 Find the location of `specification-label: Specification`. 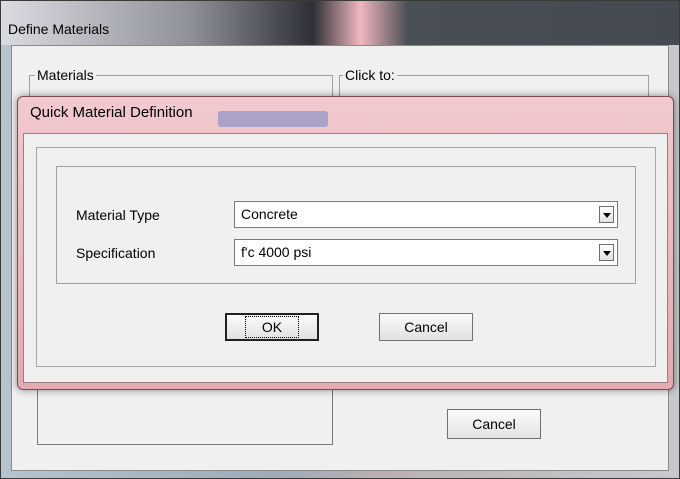

specification-label: Specification is located at coordinates (116, 253).